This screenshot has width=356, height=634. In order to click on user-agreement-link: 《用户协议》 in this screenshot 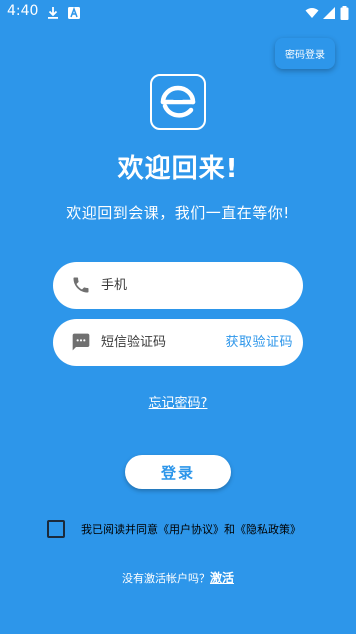, I will do `click(191, 529)`.